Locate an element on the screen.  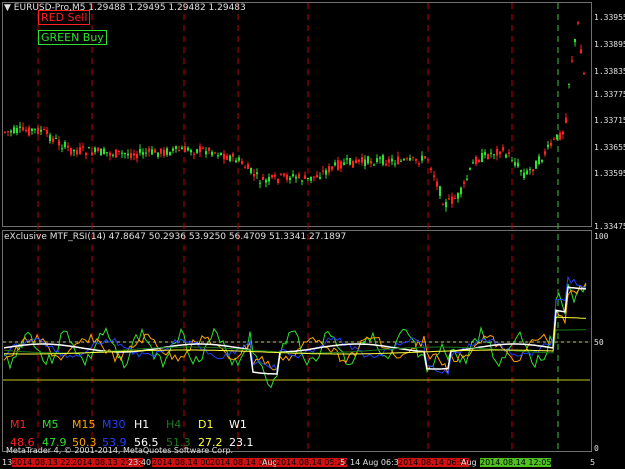
tf-label-m15: M15 is located at coordinates (84, 424).